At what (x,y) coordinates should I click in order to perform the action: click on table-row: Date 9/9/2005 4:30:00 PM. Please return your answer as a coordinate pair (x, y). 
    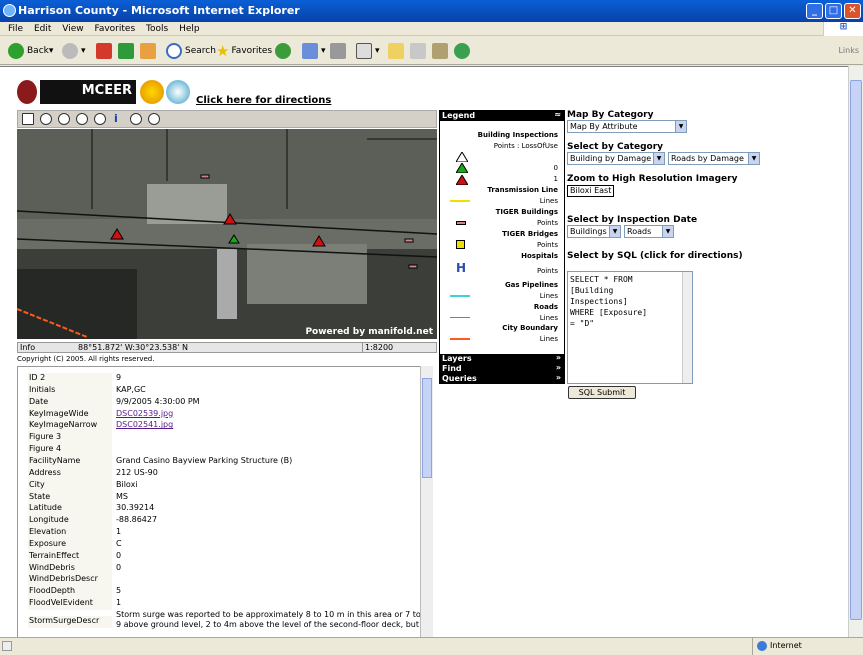
    Looking at the image, I should click on (226, 402).